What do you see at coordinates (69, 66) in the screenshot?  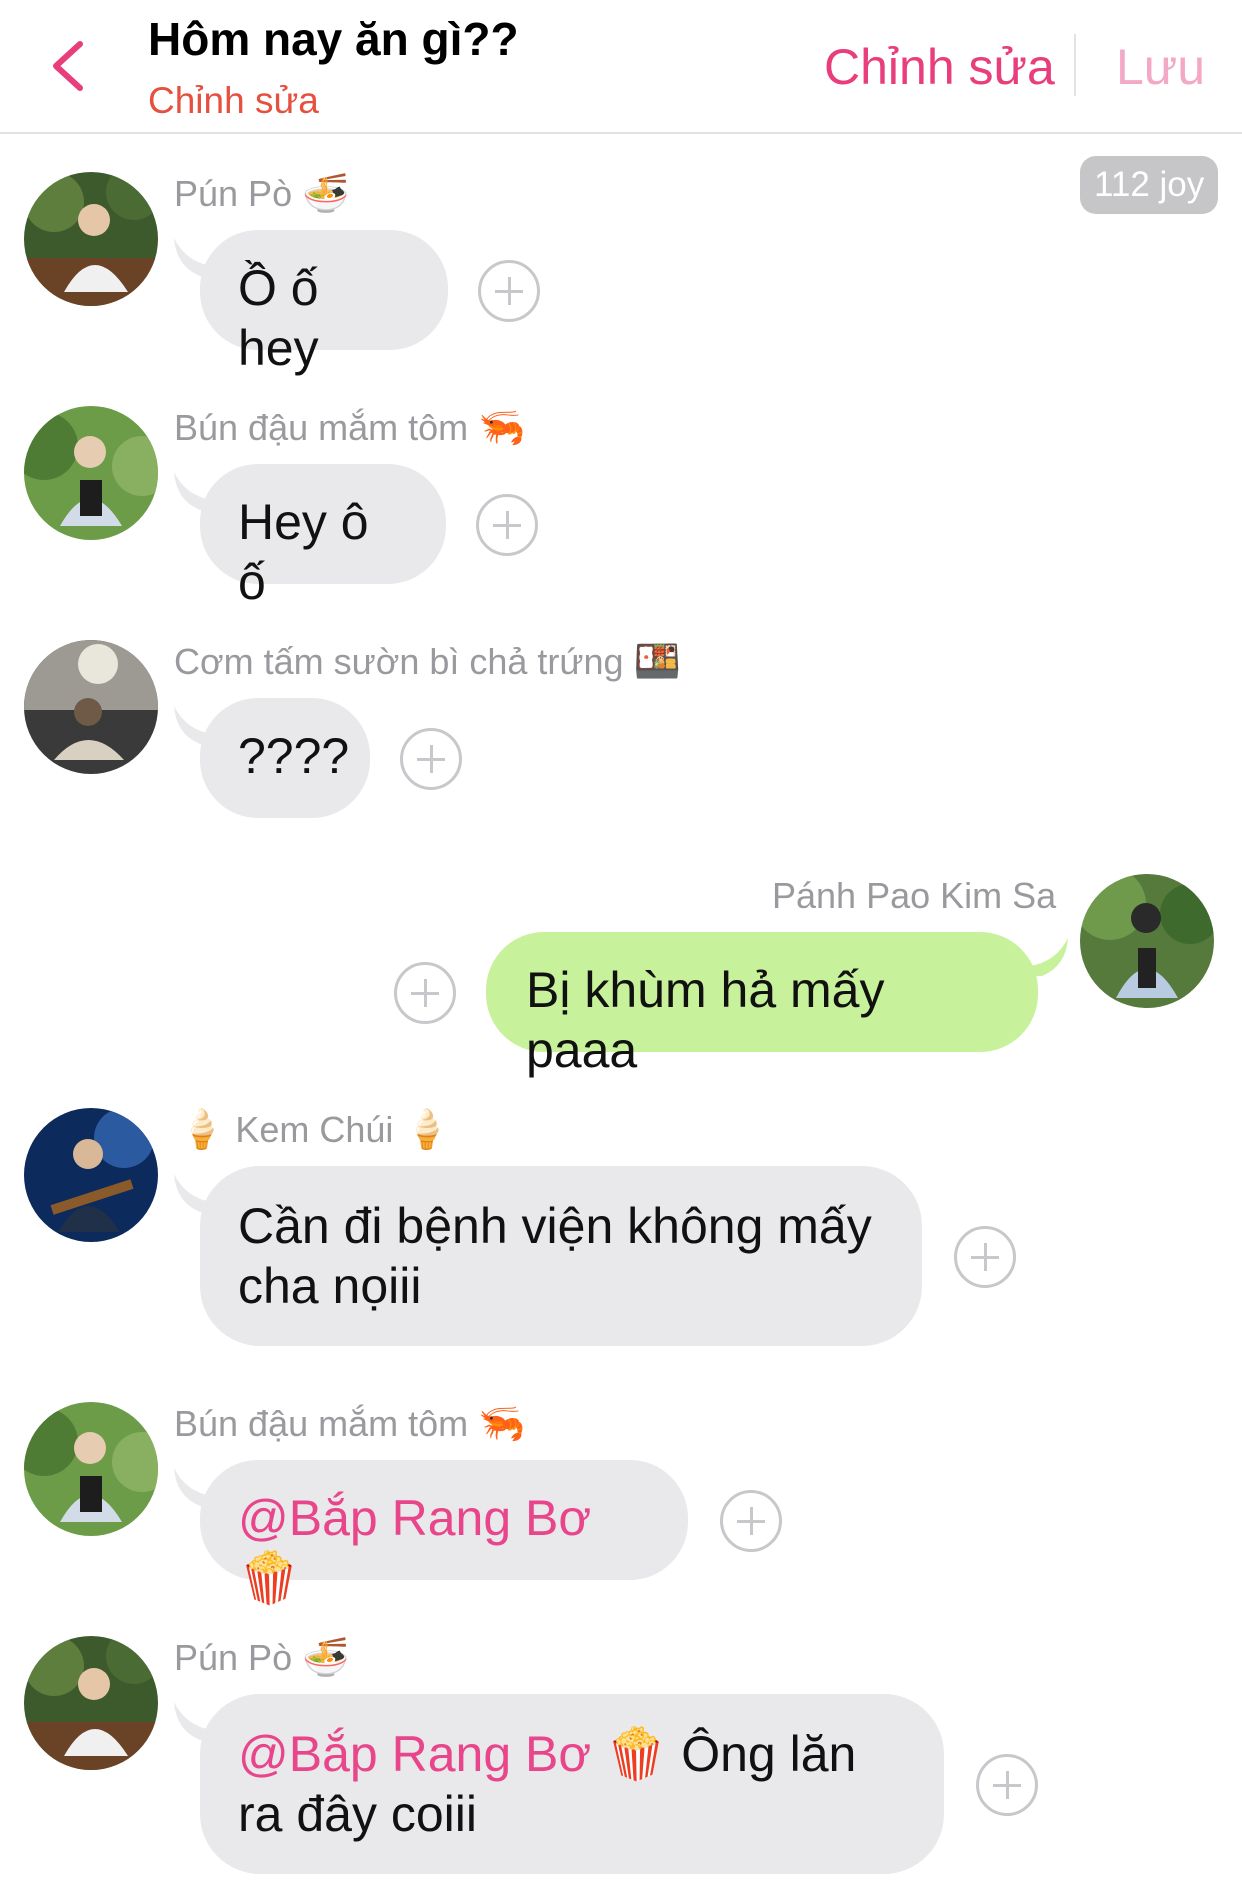 I see `back-chevron-icon` at bounding box center [69, 66].